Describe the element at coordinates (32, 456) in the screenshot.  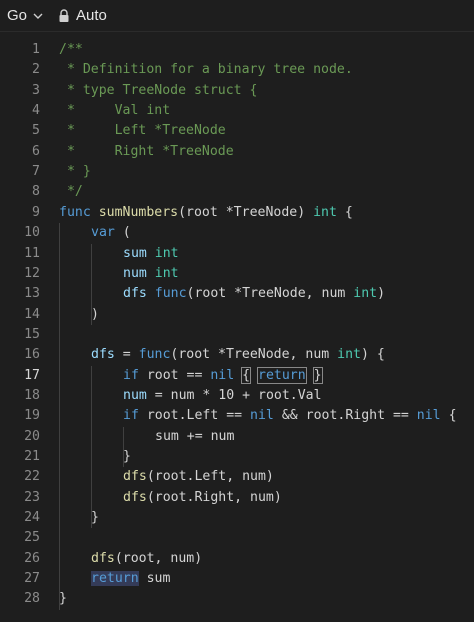
I see `line-number: 21` at that location.